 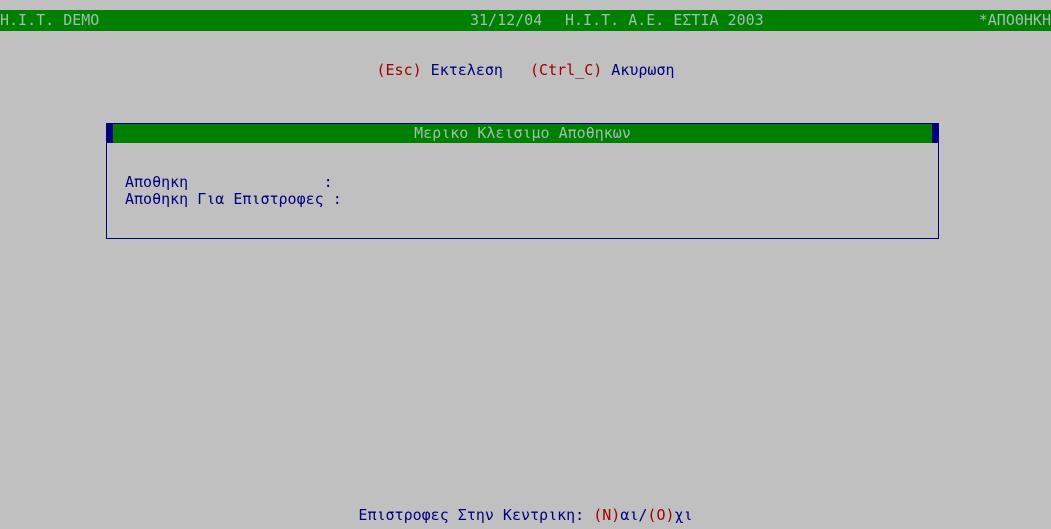 What do you see at coordinates (492, 179) in the screenshot?
I see `warehouse-input` at bounding box center [492, 179].